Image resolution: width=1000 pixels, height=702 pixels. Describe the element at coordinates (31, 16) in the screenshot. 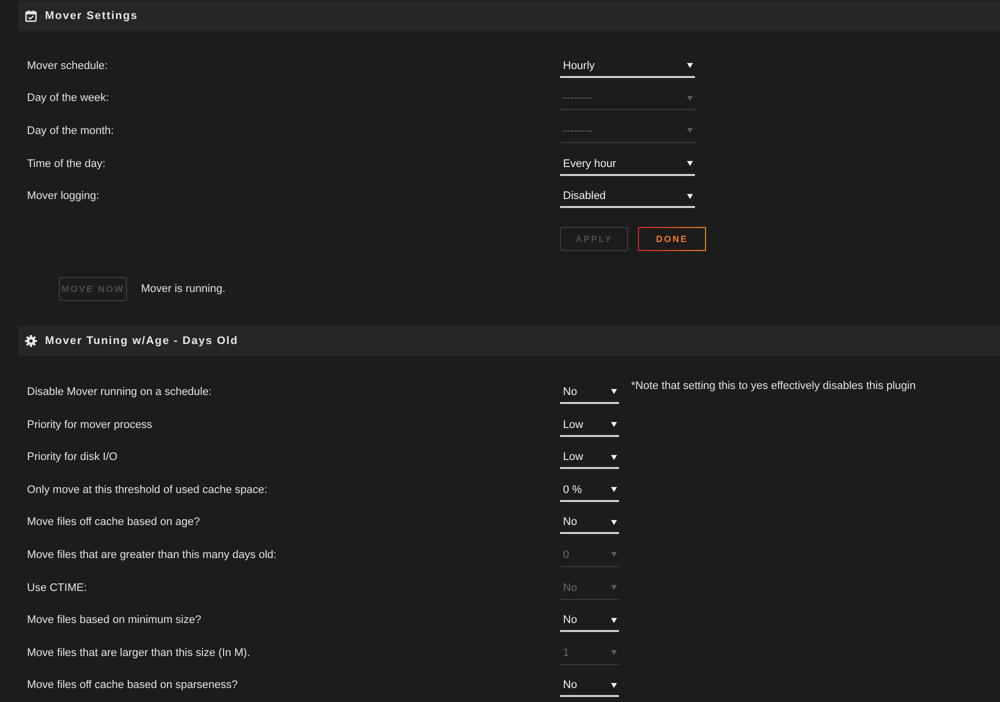

I see `calendar-check-icon` at that location.